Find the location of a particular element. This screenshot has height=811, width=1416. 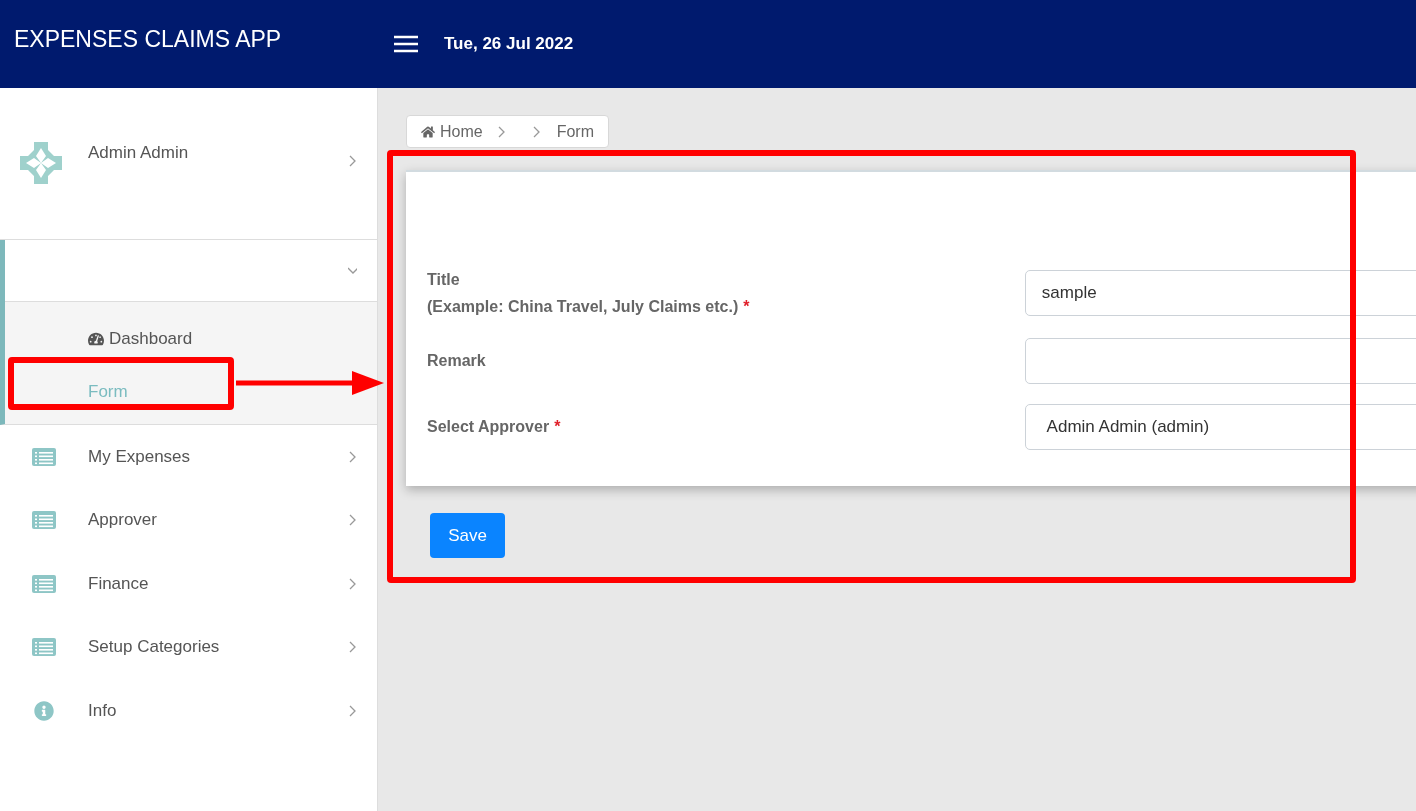

sidebar-item-label: Finance is located at coordinates (119, 583).